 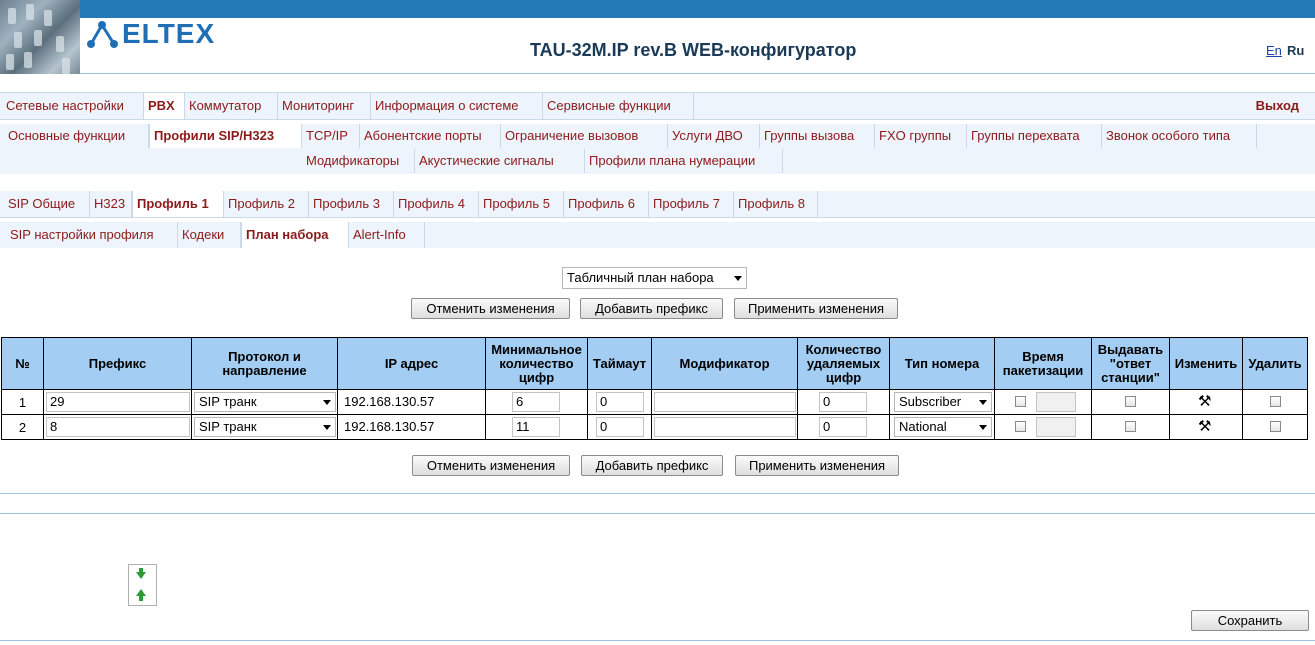 I want to click on prefix-input: 29, so click(x=118, y=402).